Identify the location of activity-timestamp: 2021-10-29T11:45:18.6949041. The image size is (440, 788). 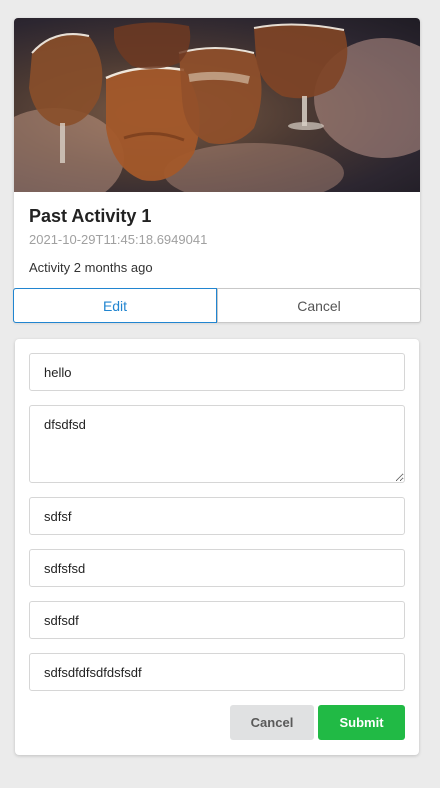
(118, 239).